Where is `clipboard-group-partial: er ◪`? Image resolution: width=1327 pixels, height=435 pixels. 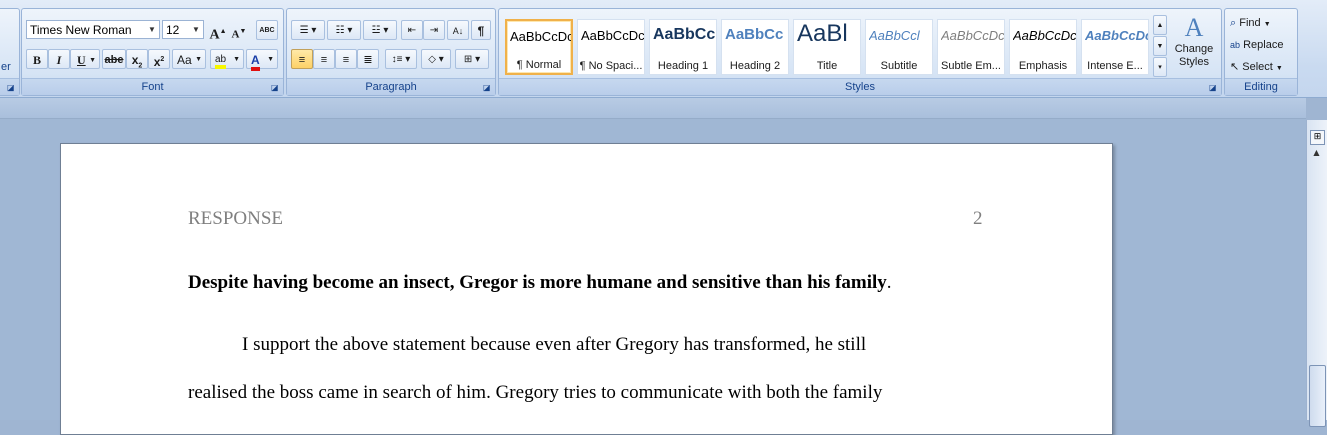
clipboard-group-partial: er ◪ is located at coordinates (10, 52).